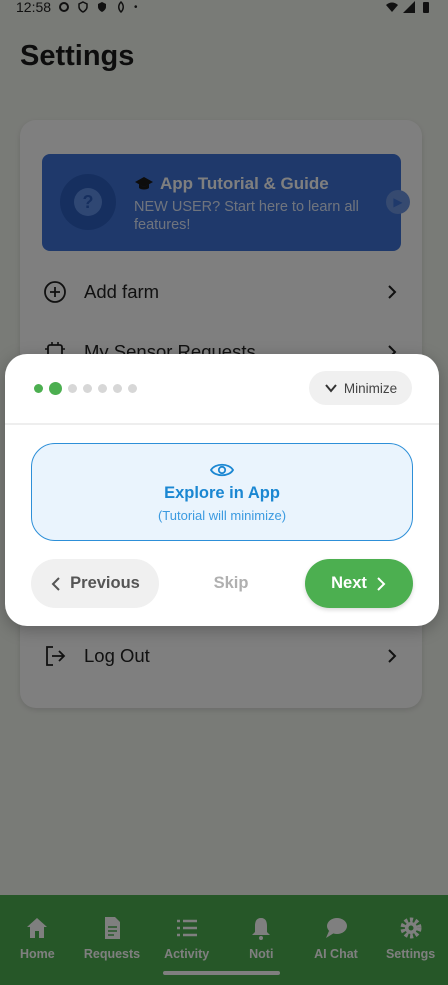  I want to click on next-button: Next, so click(359, 583).